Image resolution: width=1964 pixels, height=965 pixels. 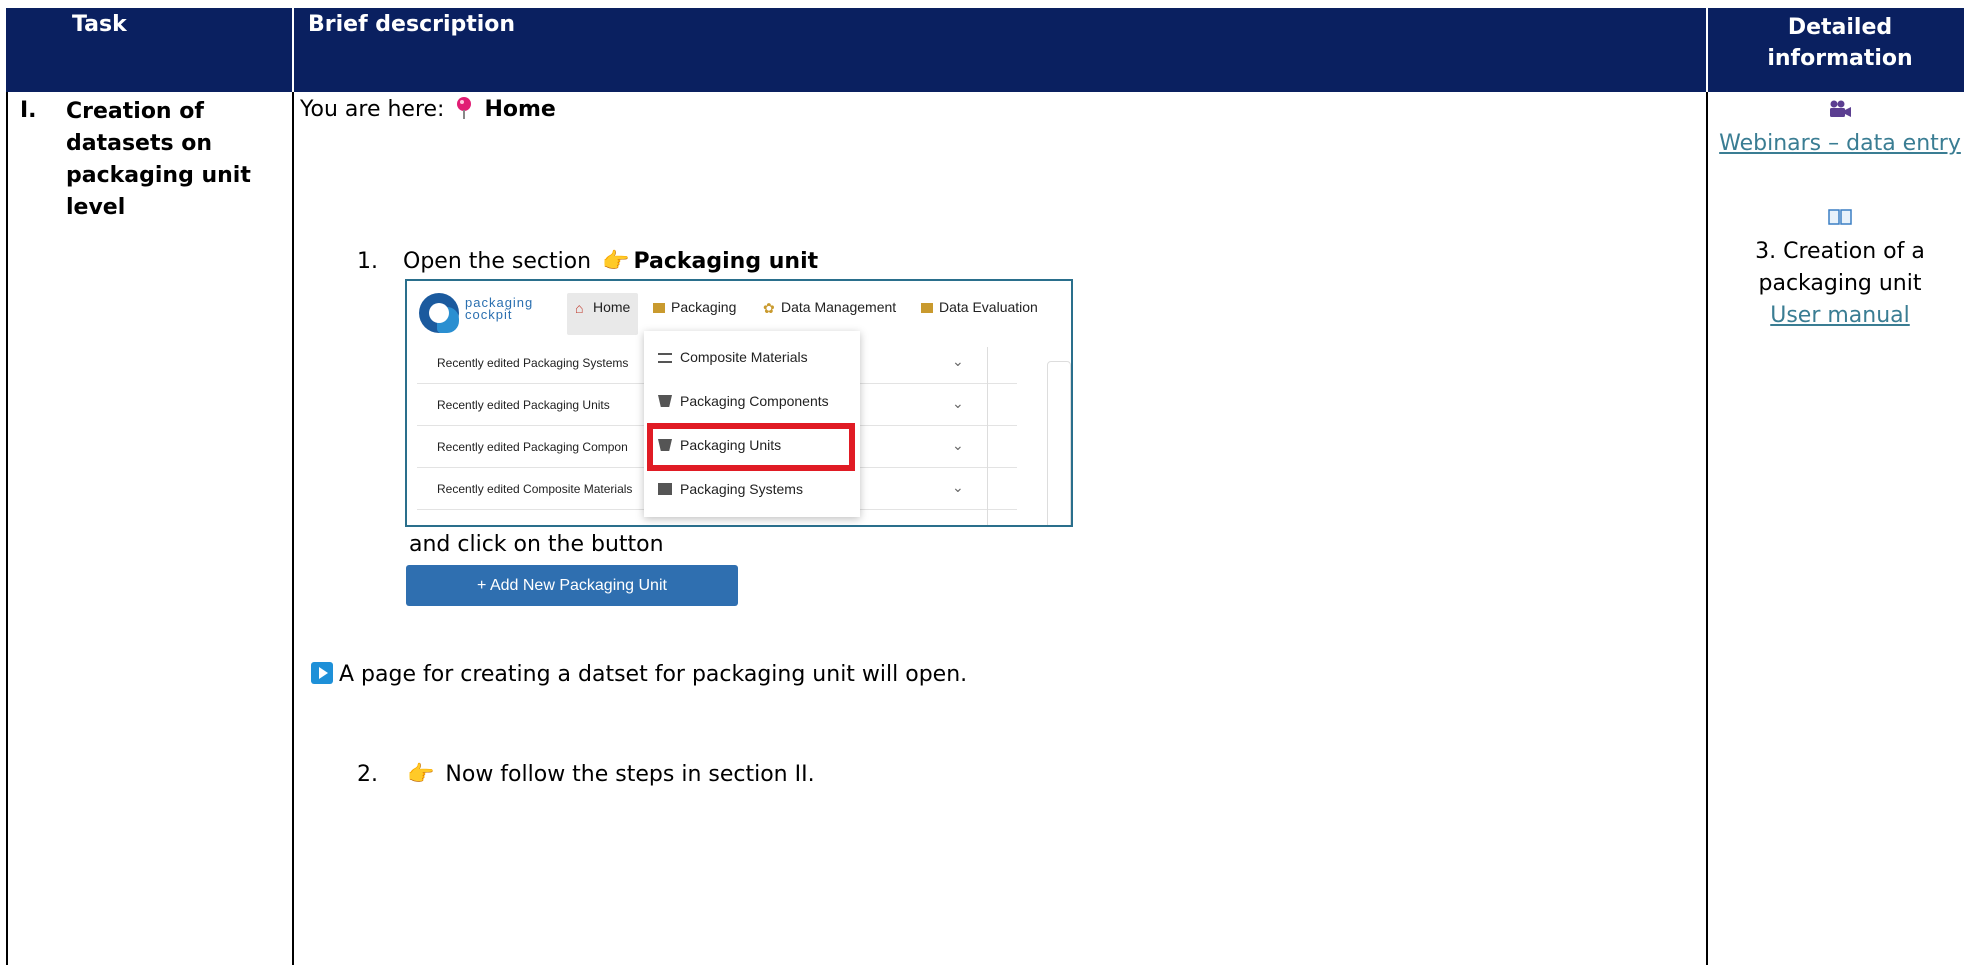 I want to click on you-are-here-label: You are here:, so click(x=372, y=109).